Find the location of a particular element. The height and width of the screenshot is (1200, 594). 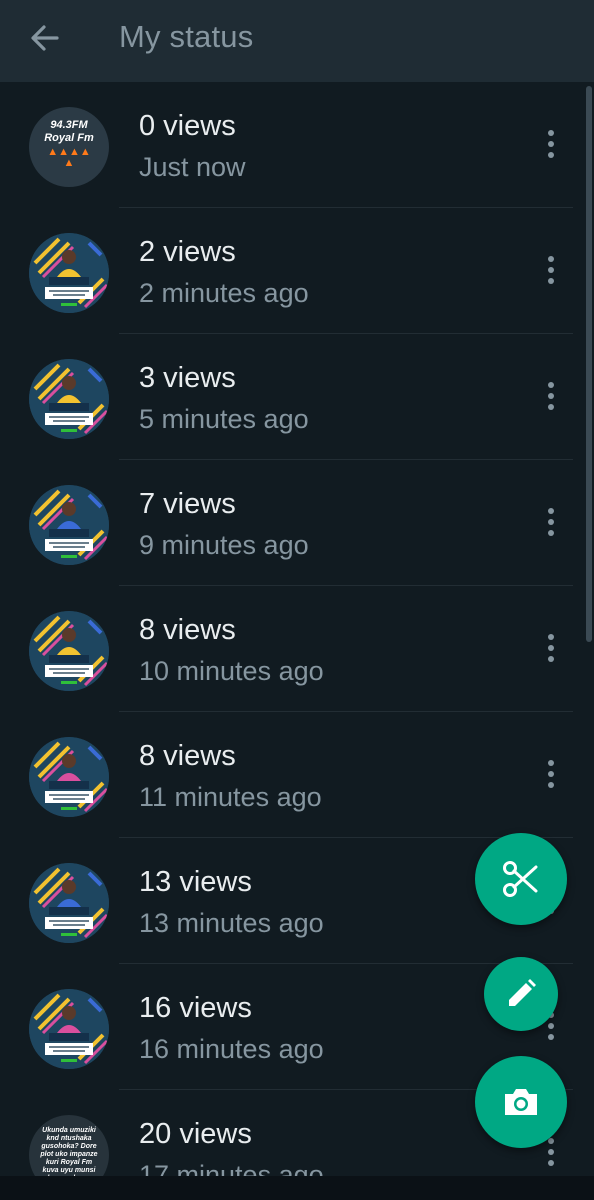

fire-emoji-icon: ▲▲▲▲ ▲ is located at coordinates (69, 157).